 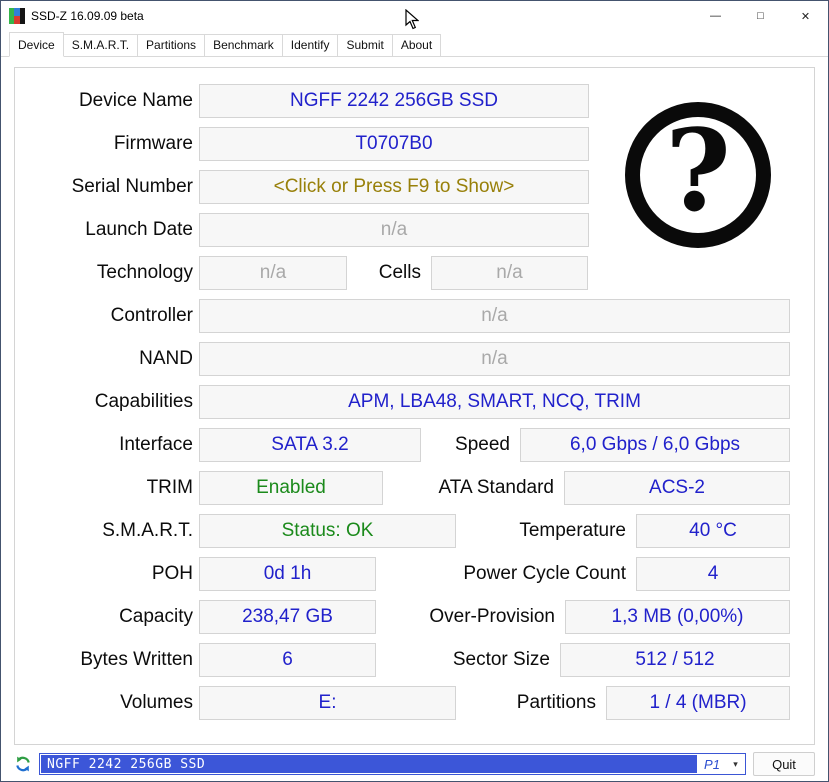 I want to click on tab-benchmark: Benchmark, so click(x=243, y=45).